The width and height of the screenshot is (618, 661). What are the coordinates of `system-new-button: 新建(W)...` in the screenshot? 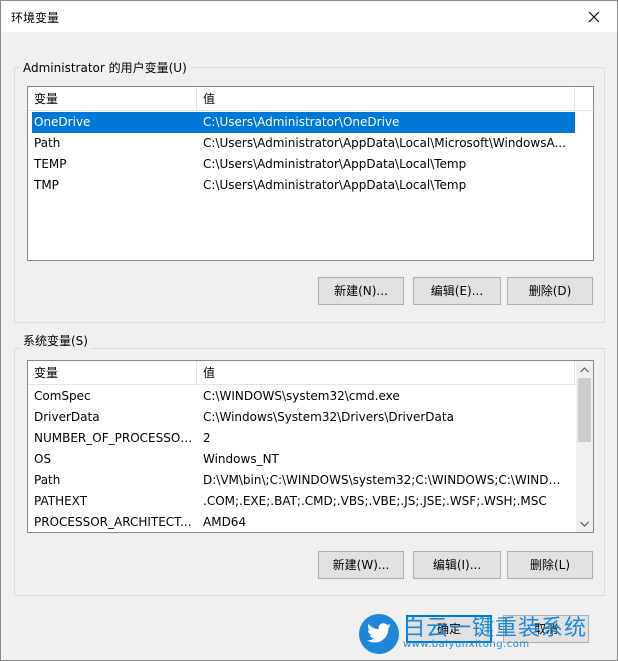 It's located at (361, 565).